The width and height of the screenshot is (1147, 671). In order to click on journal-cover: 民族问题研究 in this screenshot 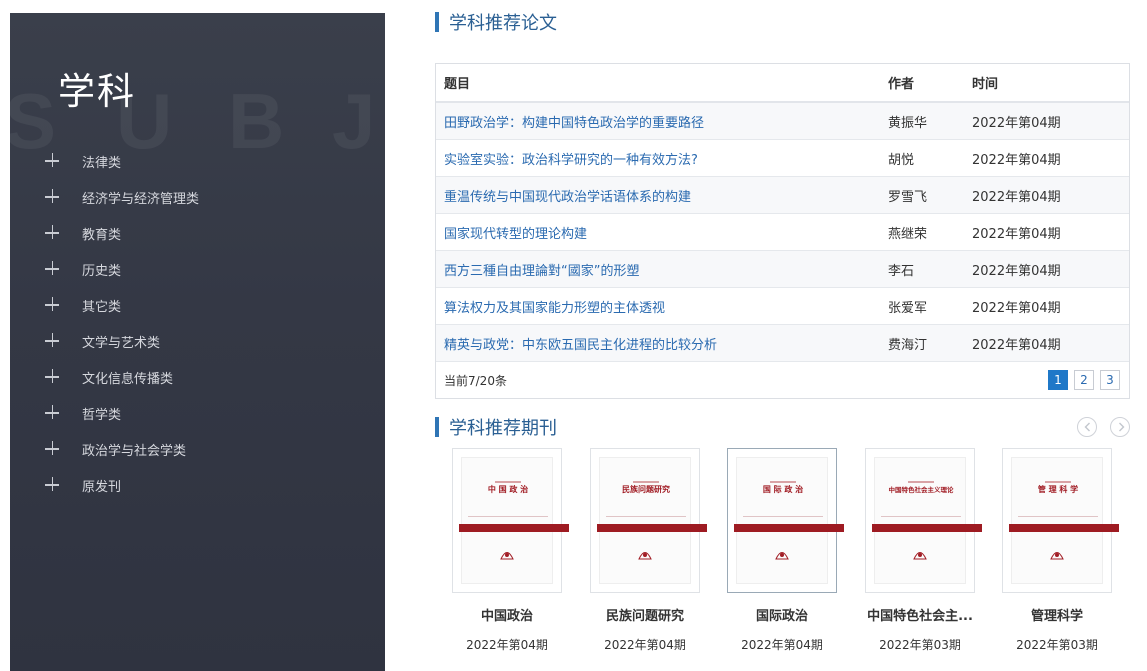, I will do `click(648, 520)`.